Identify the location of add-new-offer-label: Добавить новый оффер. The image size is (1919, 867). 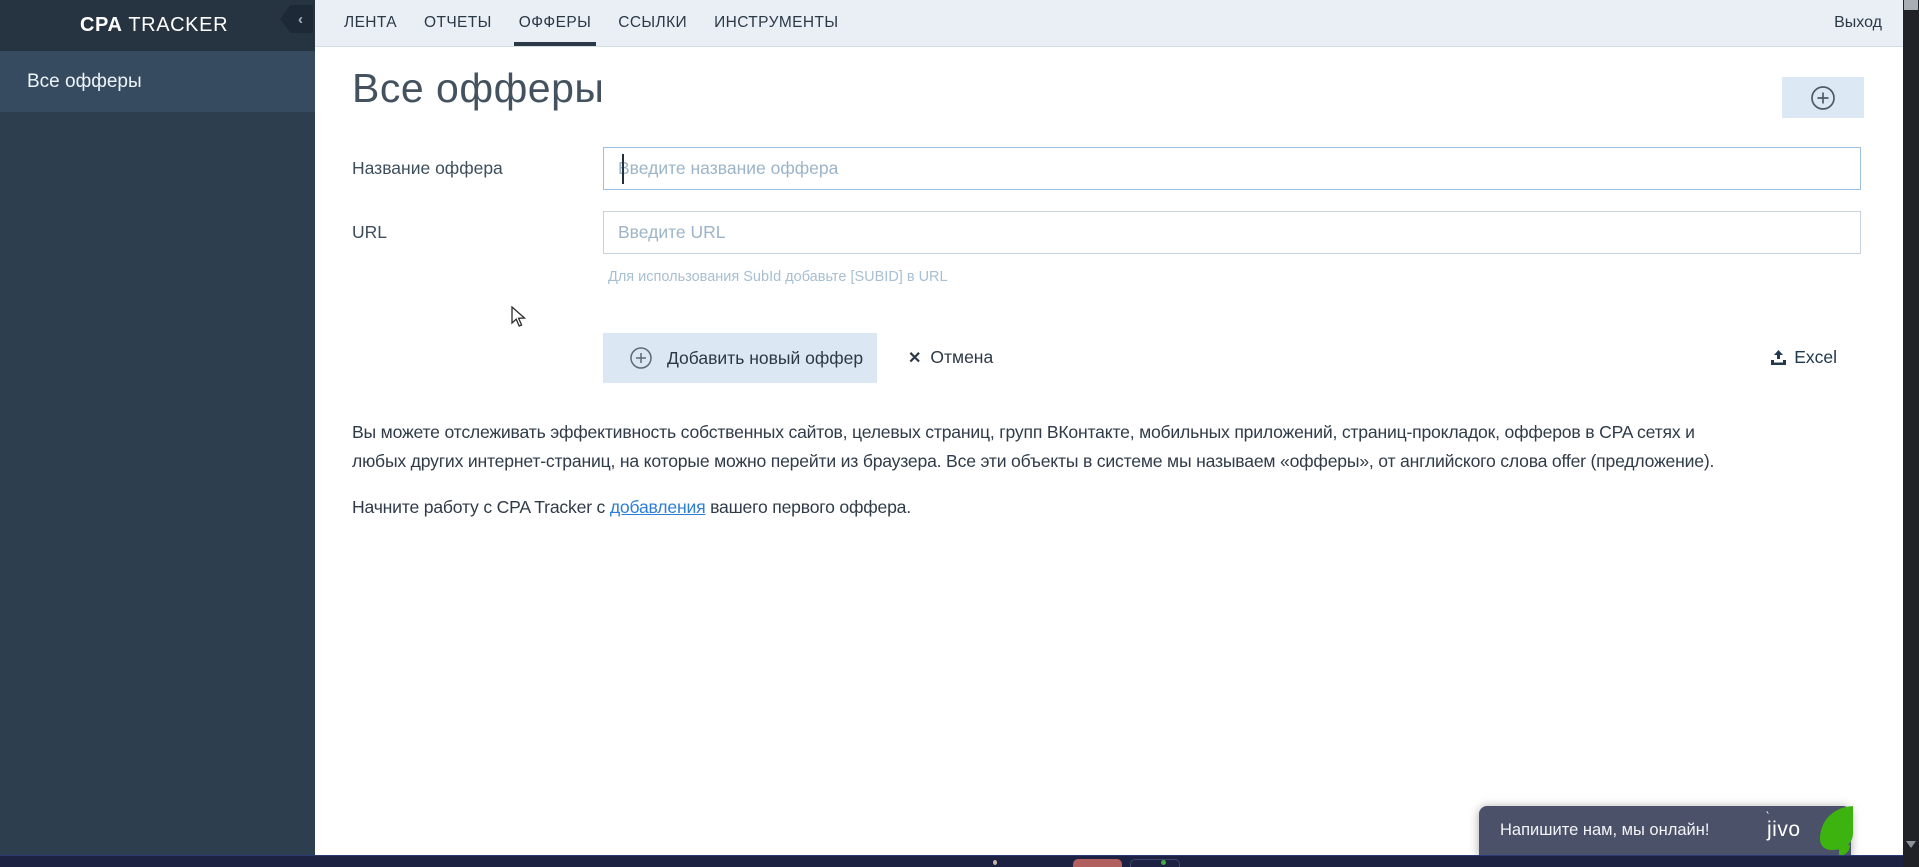
(765, 357).